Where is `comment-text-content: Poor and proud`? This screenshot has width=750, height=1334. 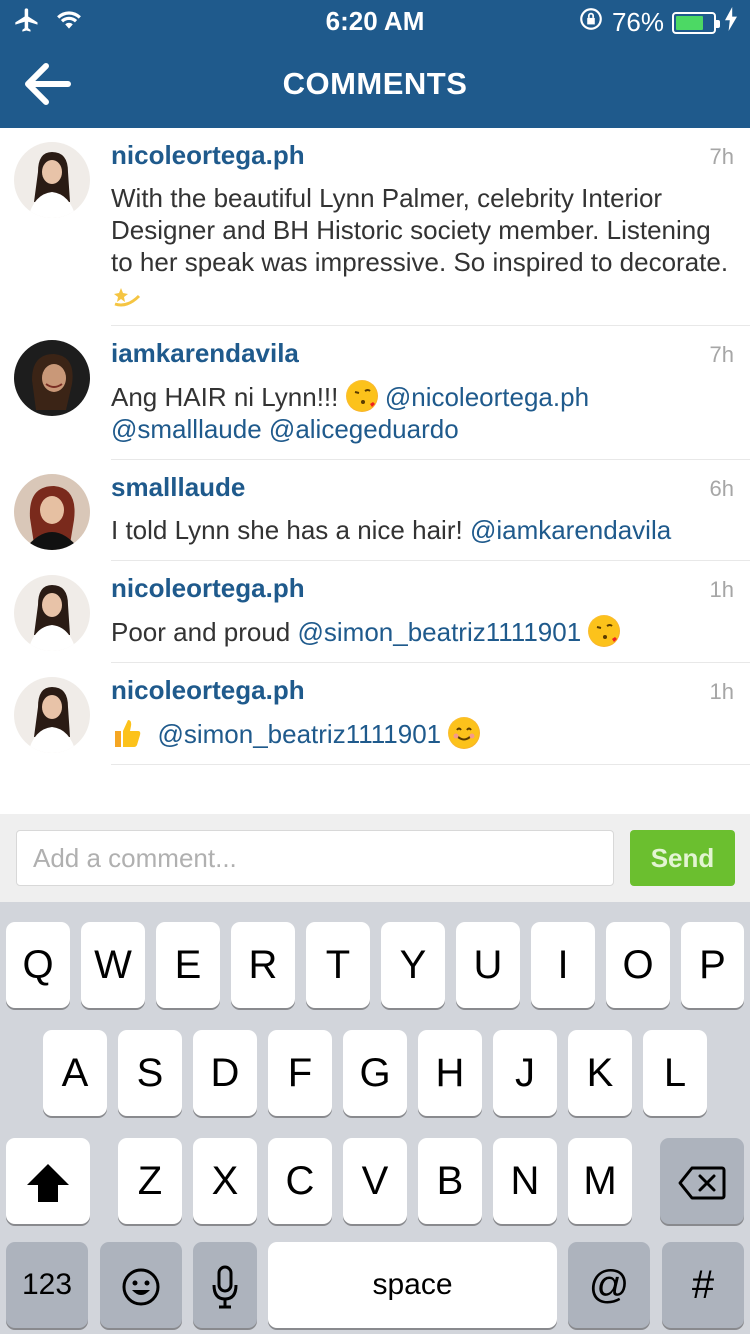
comment-text-content: Poor and proud is located at coordinates (201, 632).